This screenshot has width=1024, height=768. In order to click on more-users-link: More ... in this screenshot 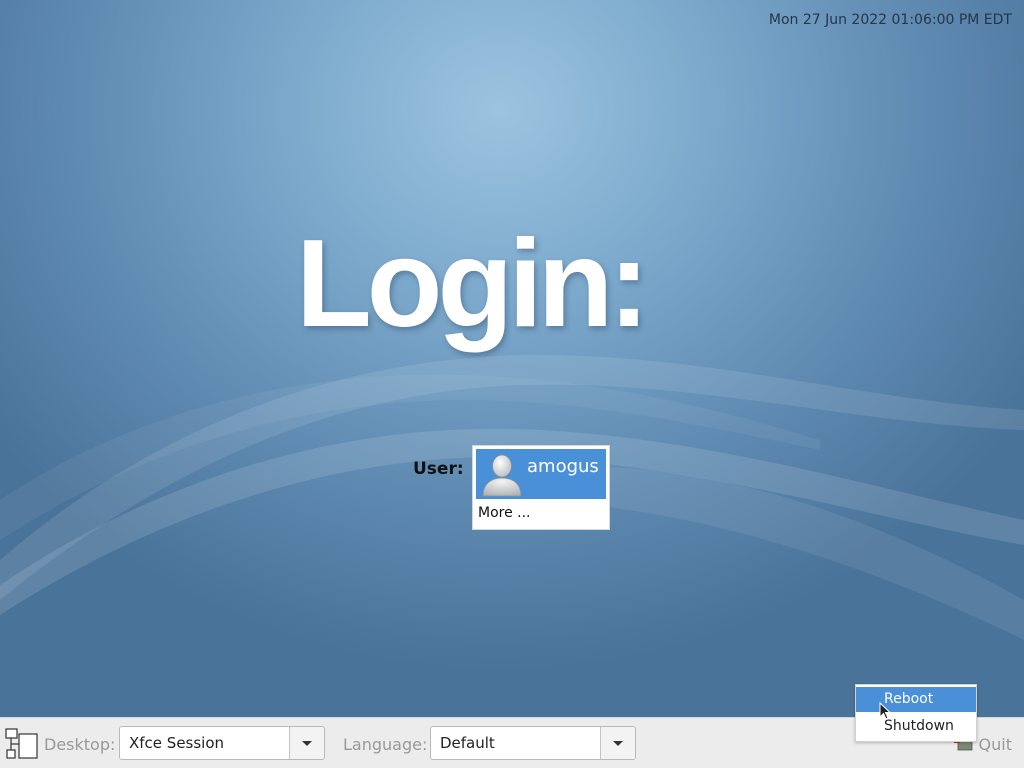, I will do `click(504, 513)`.